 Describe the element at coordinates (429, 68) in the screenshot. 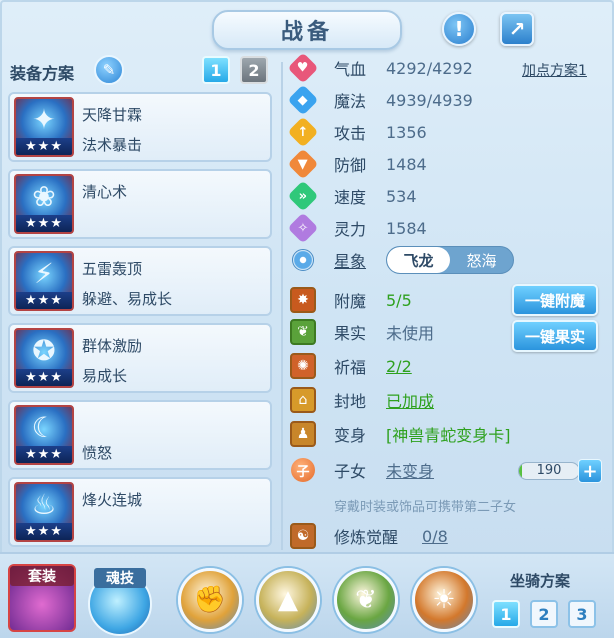

I see `stat-value: 4292/4292` at that location.